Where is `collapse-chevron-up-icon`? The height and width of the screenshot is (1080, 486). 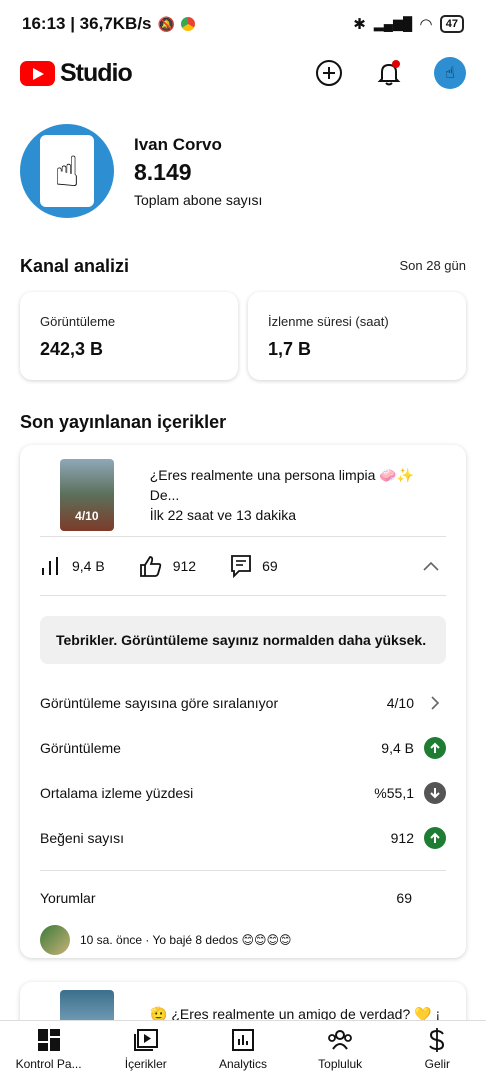
collapse-chevron-up-icon is located at coordinates (431, 566).